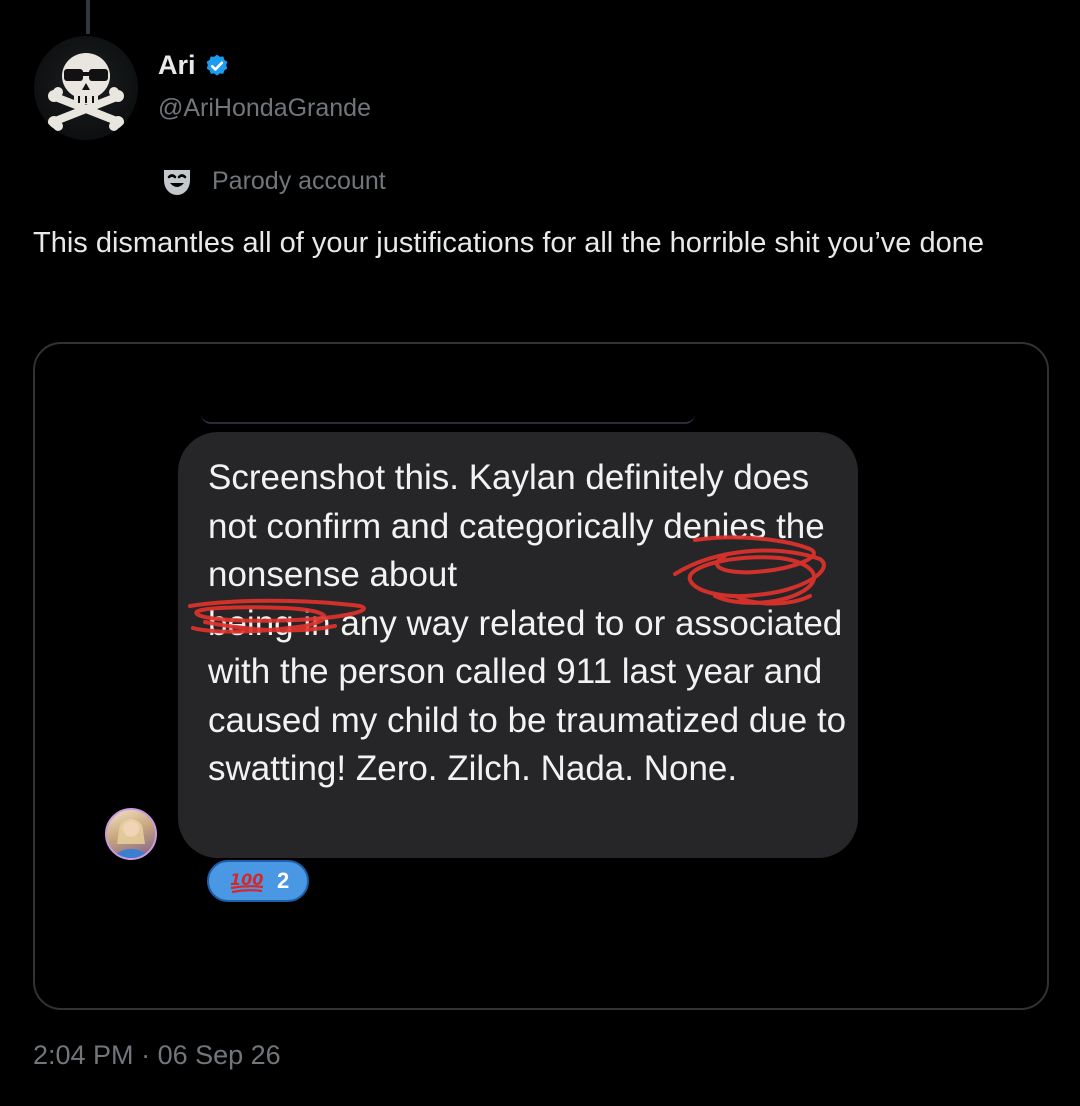  Describe the element at coordinates (299, 180) in the screenshot. I see `parody-account-label: Parody account` at that location.